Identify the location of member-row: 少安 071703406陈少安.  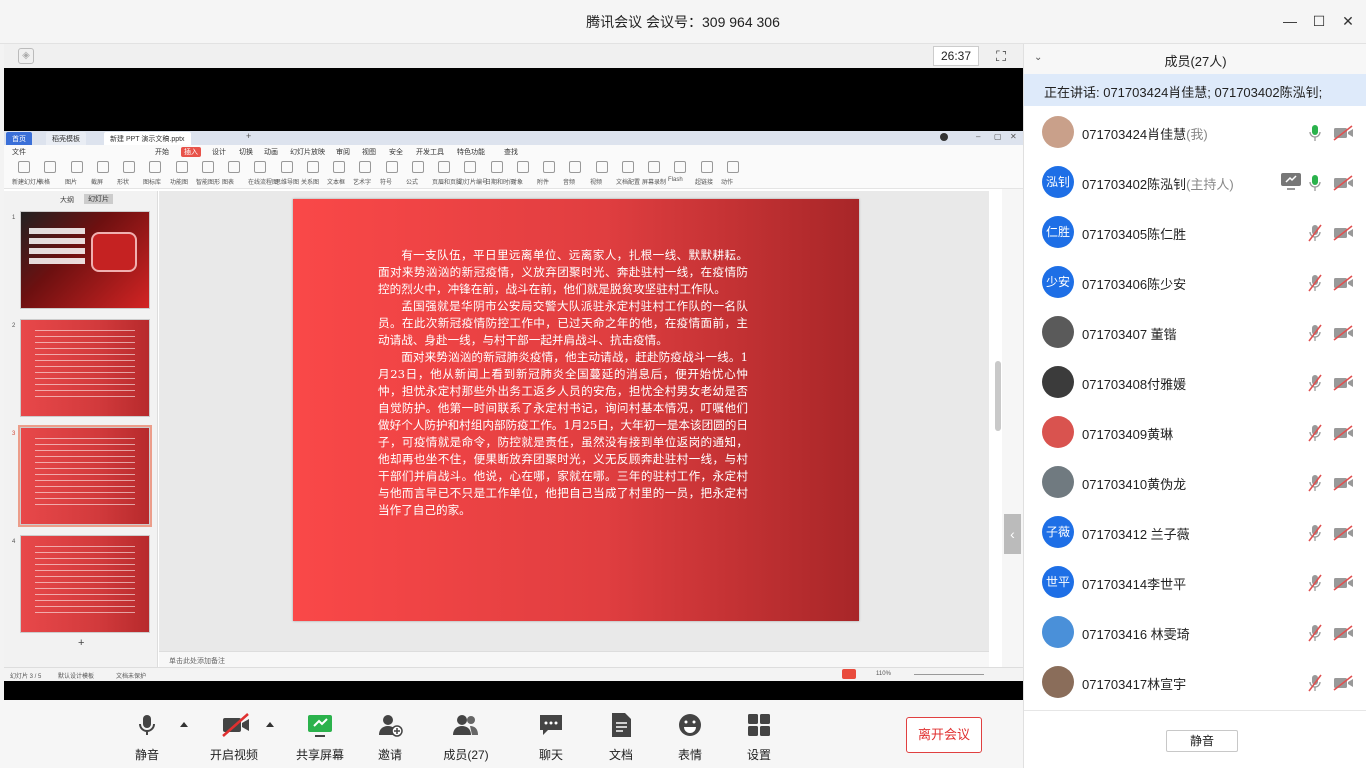
(1195, 283).